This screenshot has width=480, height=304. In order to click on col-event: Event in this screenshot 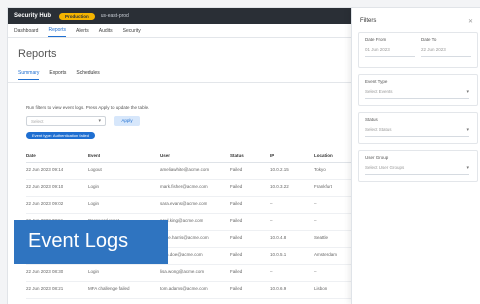, I will do `click(94, 155)`.